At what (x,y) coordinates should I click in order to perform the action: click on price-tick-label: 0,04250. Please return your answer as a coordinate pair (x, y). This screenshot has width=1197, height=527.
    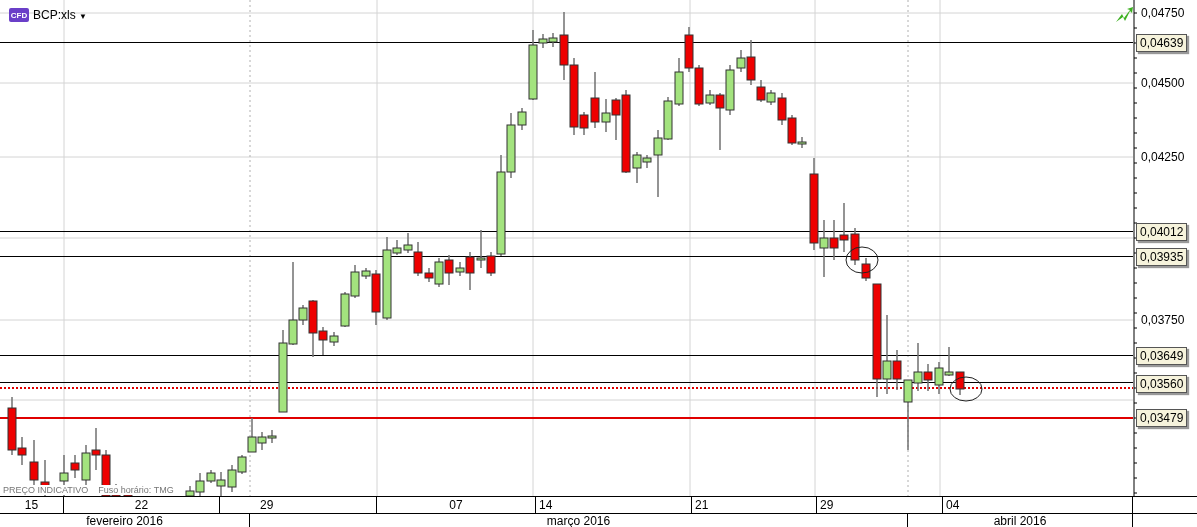
    Looking at the image, I should click on (1163, 157).